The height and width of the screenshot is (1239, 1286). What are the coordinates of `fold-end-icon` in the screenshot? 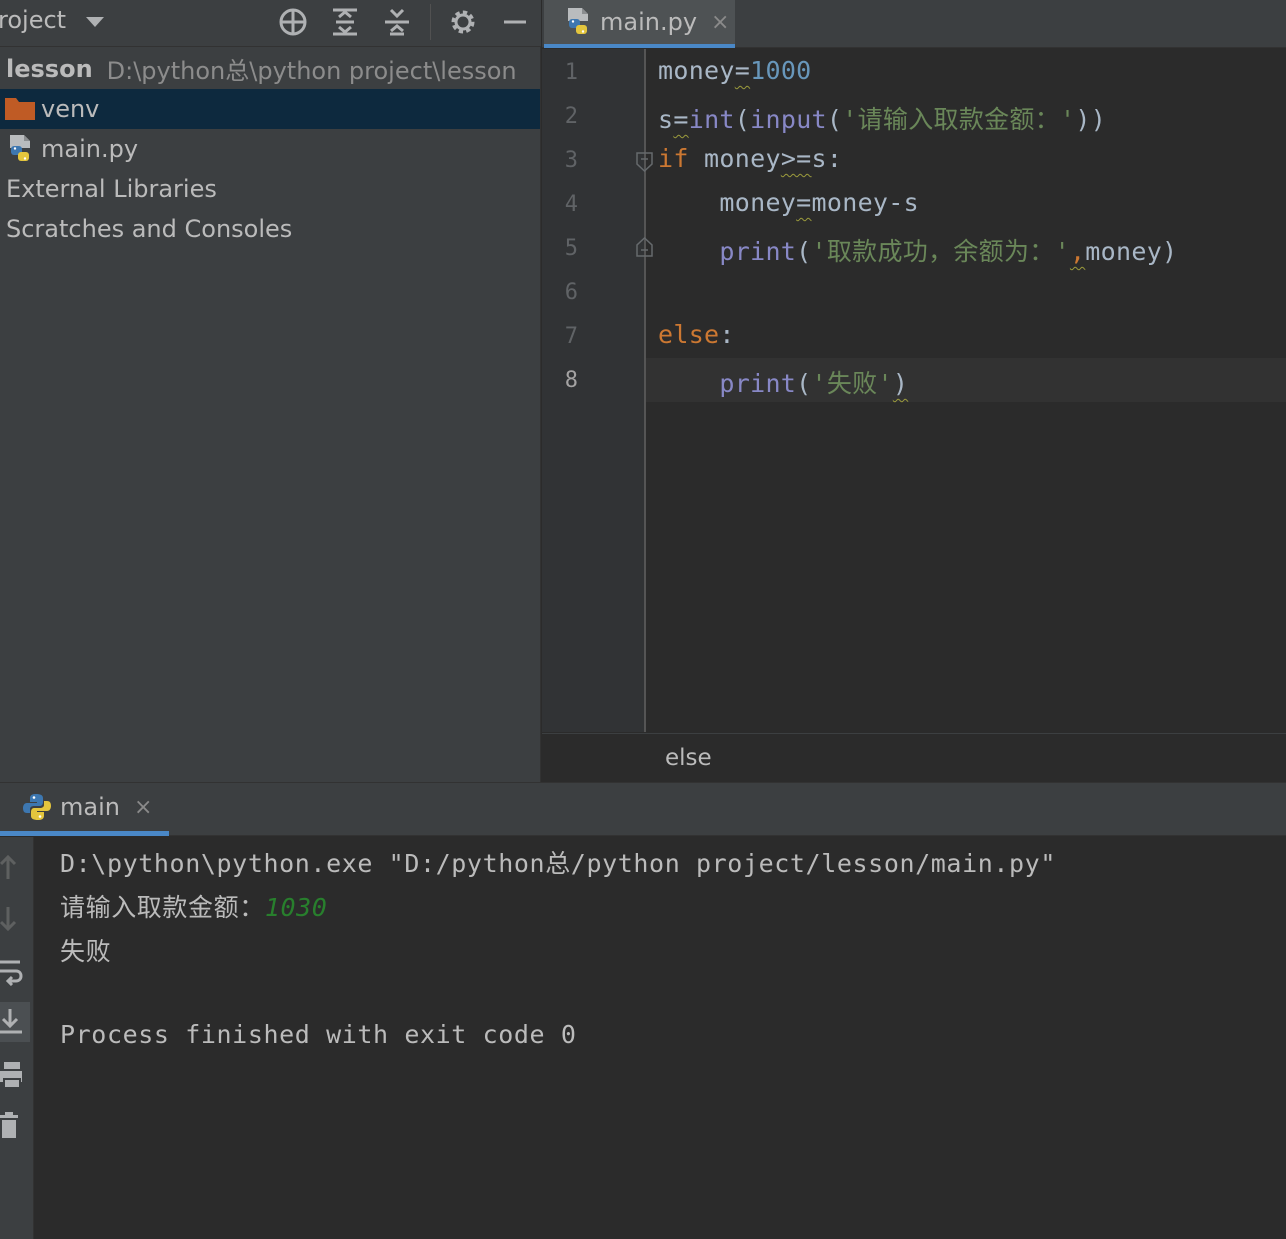 It's located at (644, 246).